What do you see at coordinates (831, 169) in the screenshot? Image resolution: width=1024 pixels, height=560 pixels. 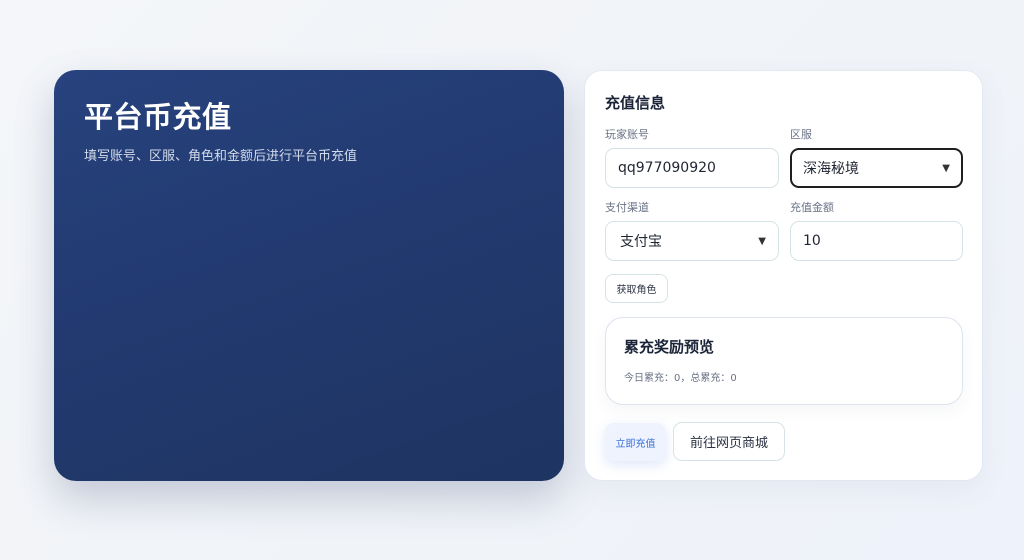 I see `server-select-value: 深海秘境` at bounding box center [831, 169].